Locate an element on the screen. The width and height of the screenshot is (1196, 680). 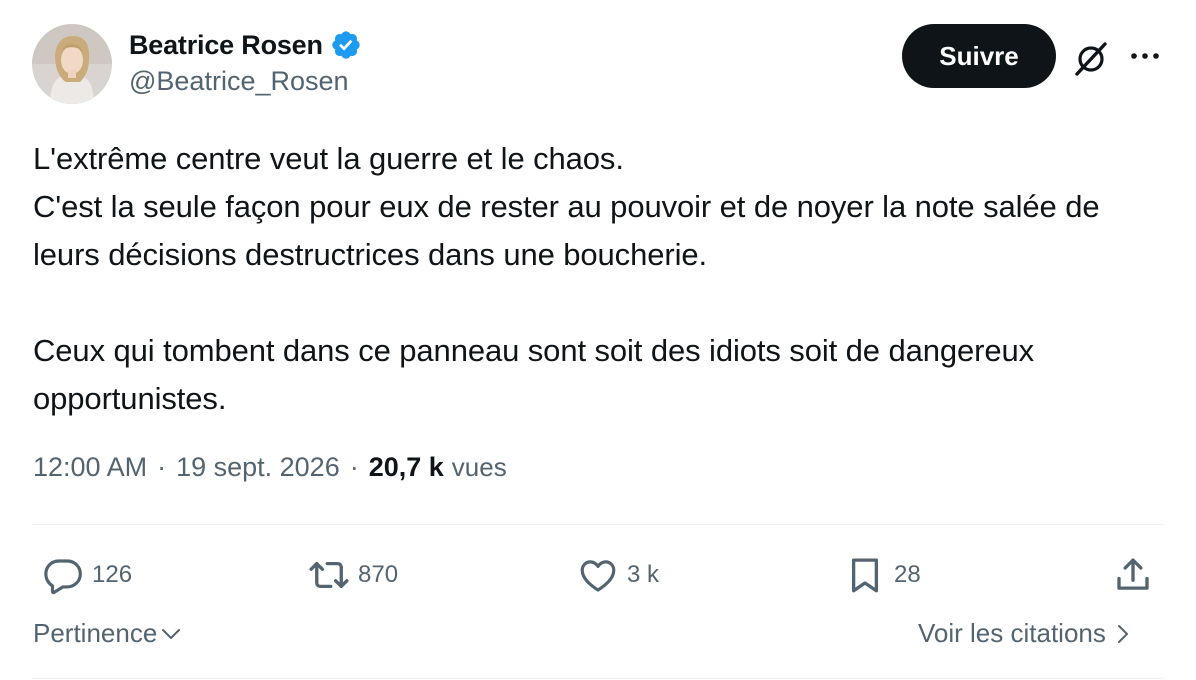
sort-dropdown: Pertinence is located at coordinates (108, 633).